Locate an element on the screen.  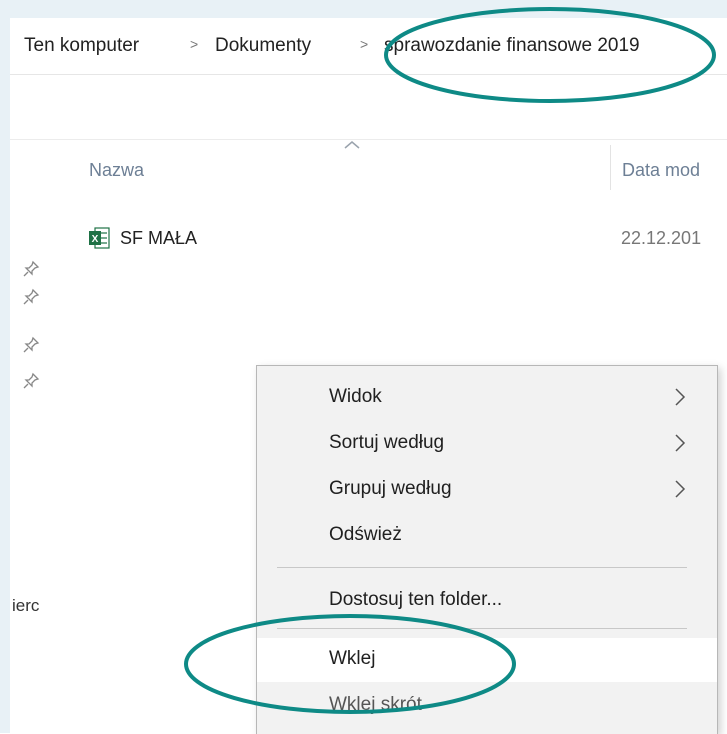
column-divider is located at coordinates (610, 167).